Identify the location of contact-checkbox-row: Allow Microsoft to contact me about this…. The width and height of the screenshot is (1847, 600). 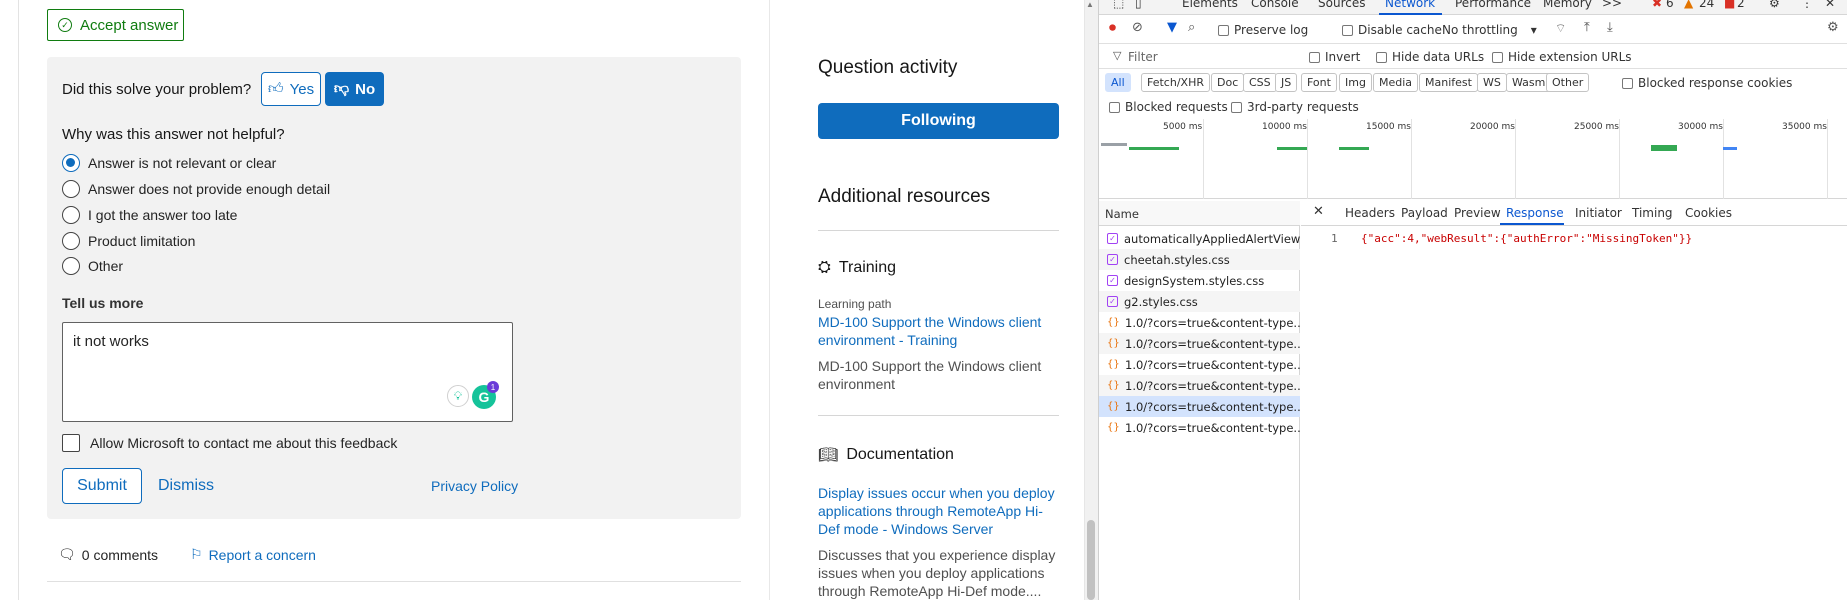
(229, 443).